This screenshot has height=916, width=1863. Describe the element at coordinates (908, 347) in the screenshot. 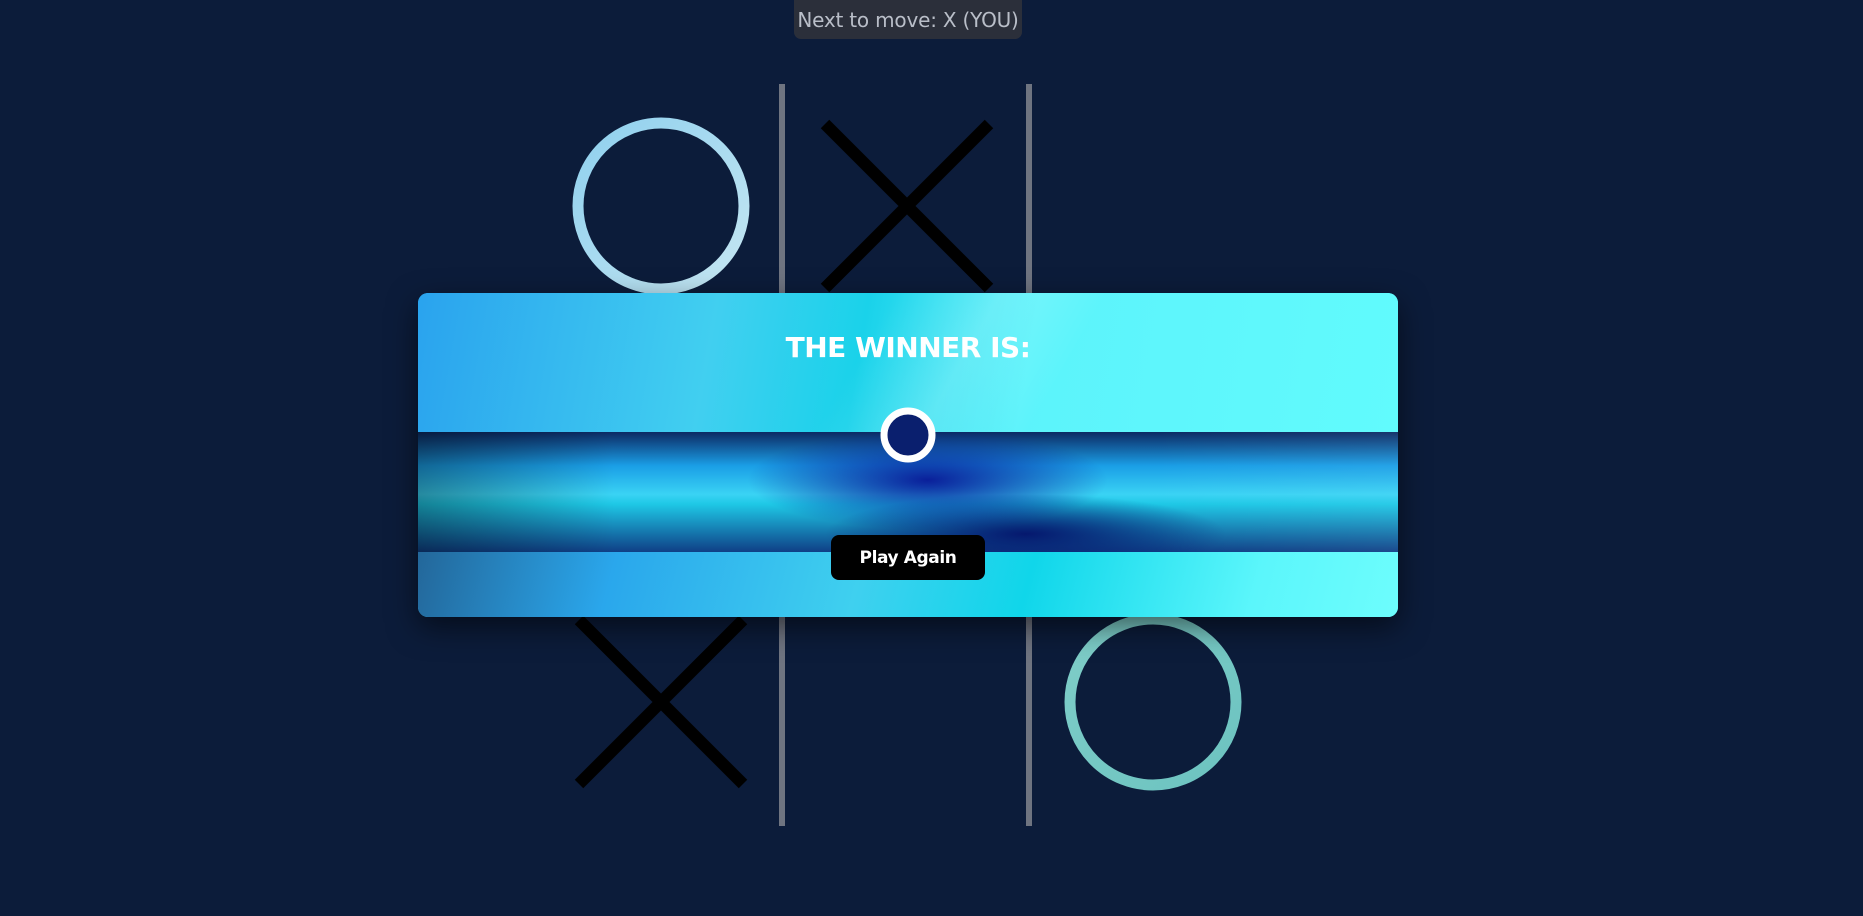

I see `winner-title: THE WINNER IS:` at that location.